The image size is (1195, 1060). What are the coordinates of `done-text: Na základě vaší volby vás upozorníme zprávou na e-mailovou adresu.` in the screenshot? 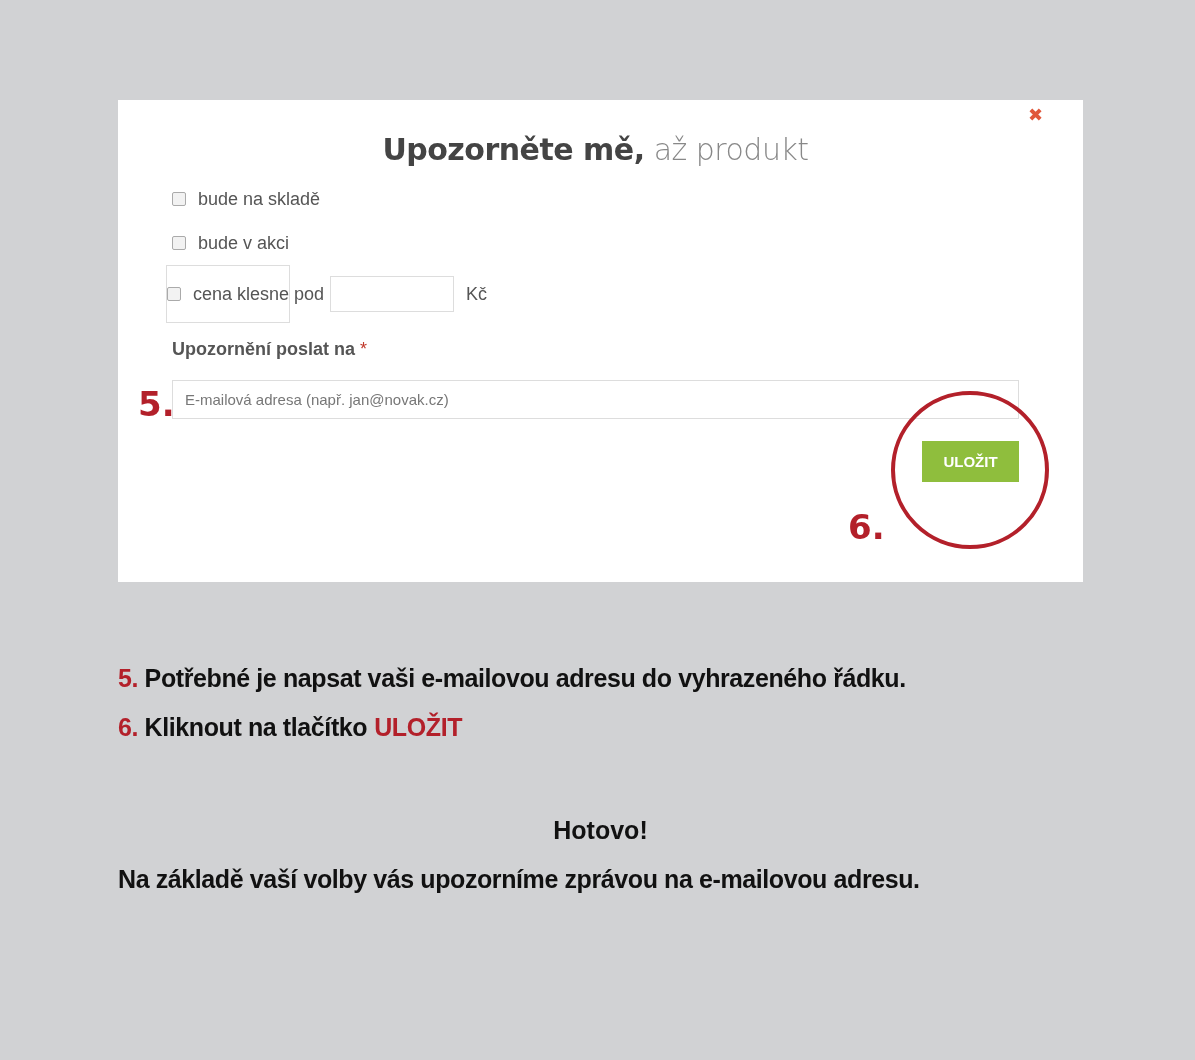 It's located at (519, 879).